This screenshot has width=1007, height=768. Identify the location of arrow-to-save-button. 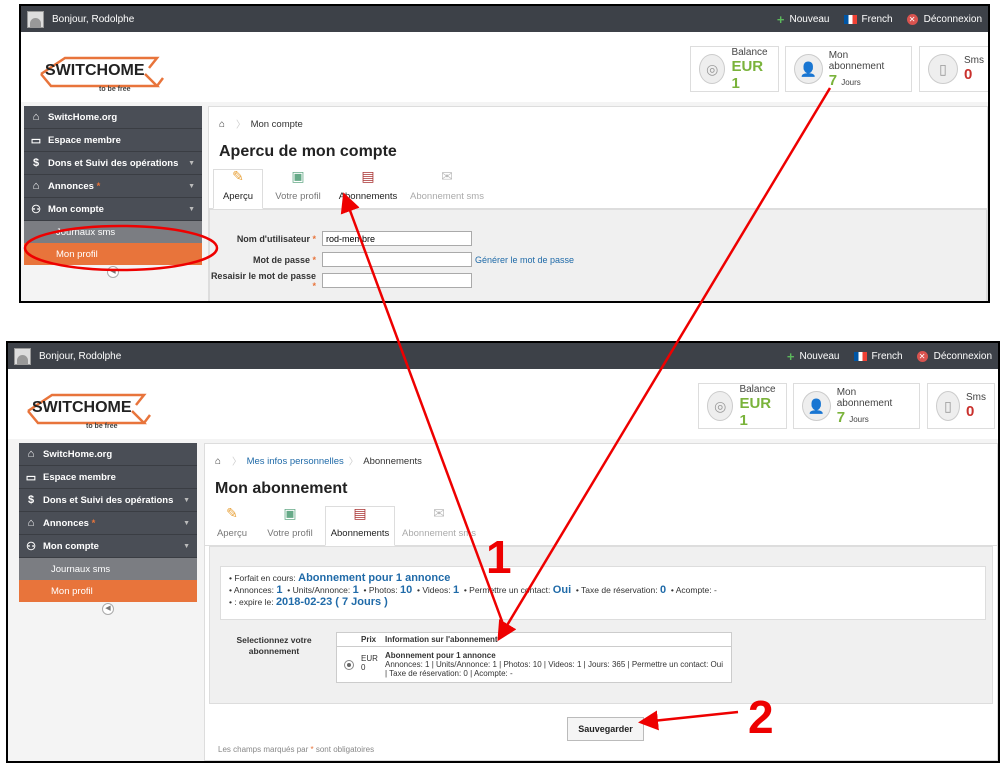
(688, 720).